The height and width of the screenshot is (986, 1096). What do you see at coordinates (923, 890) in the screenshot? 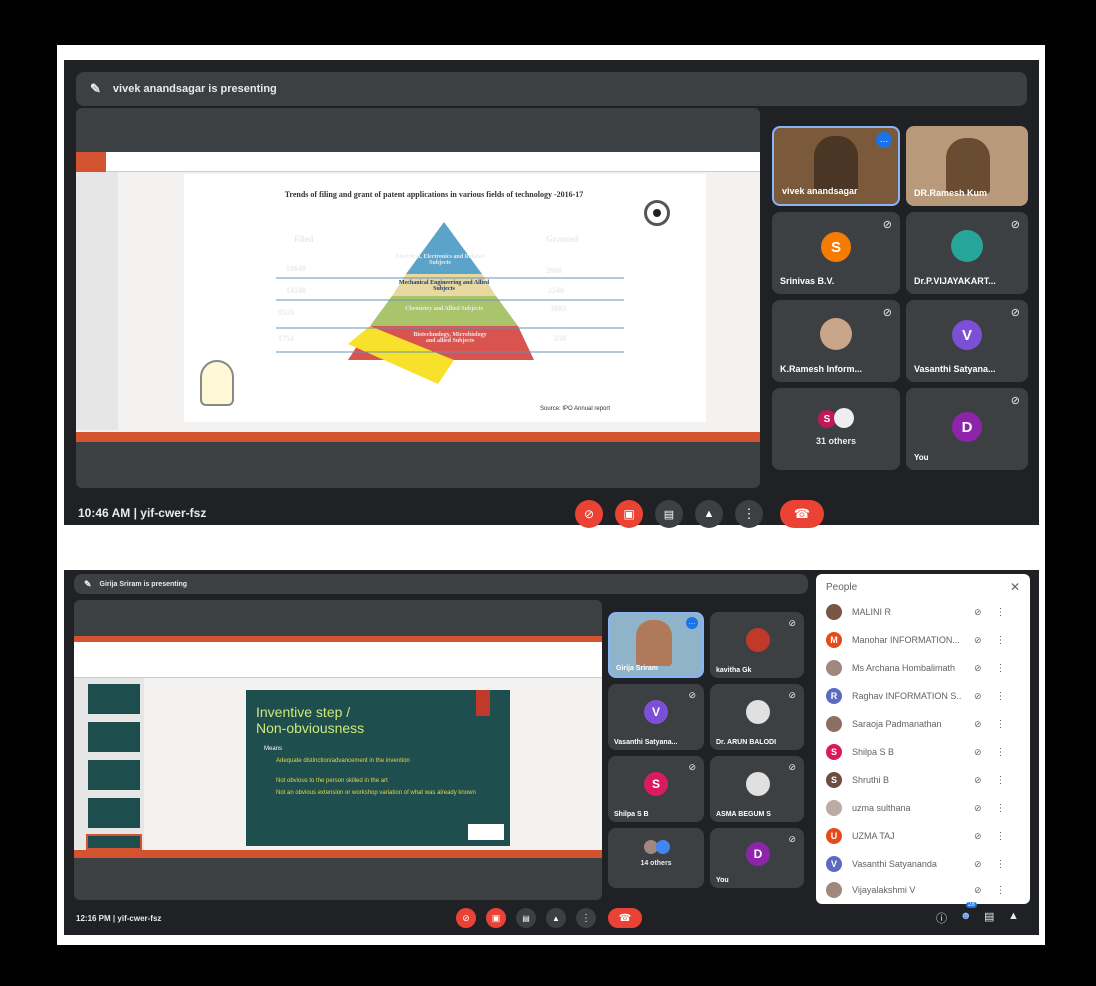
I see `people-row: Vijayalakshmi V ⊘ ⋮` at bounding box center [923, 890].